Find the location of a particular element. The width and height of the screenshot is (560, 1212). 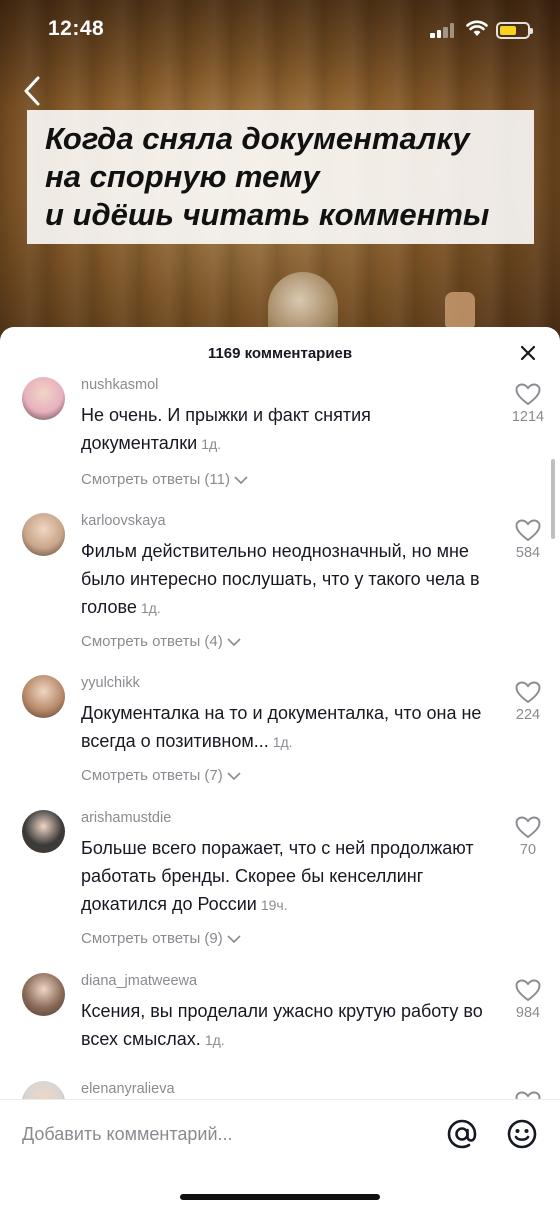

like-button: 984 is located at coordinates (528, 1000).